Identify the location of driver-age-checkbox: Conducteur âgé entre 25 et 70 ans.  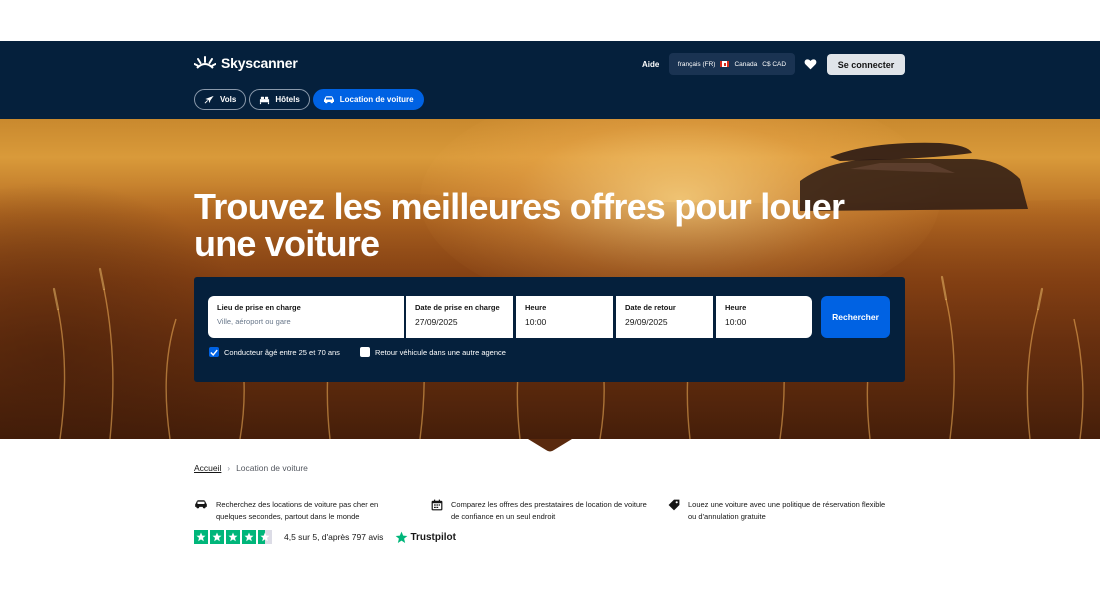
(274, 352).